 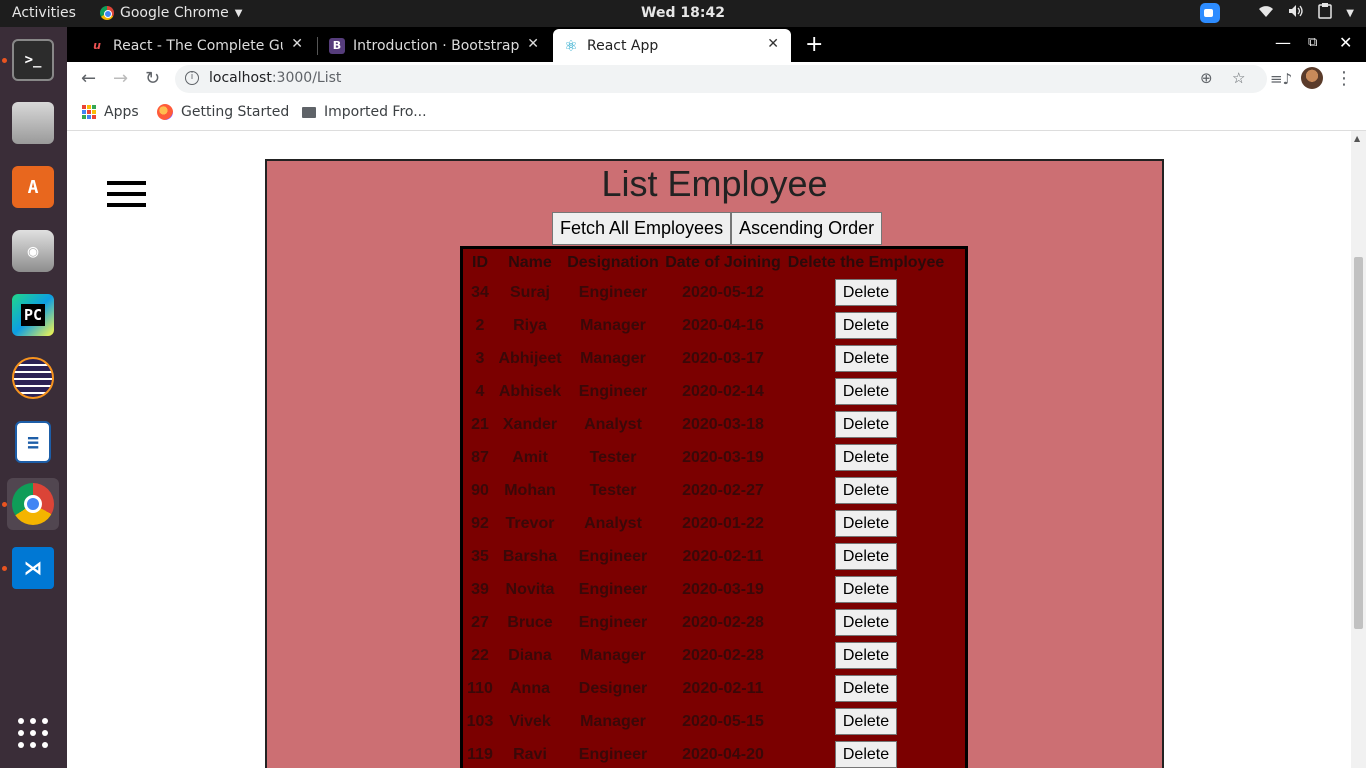 What do you see at coordinates (480, 622) in the screenshot?
I see `cell-id: 27` at bounding box center [480, 622].